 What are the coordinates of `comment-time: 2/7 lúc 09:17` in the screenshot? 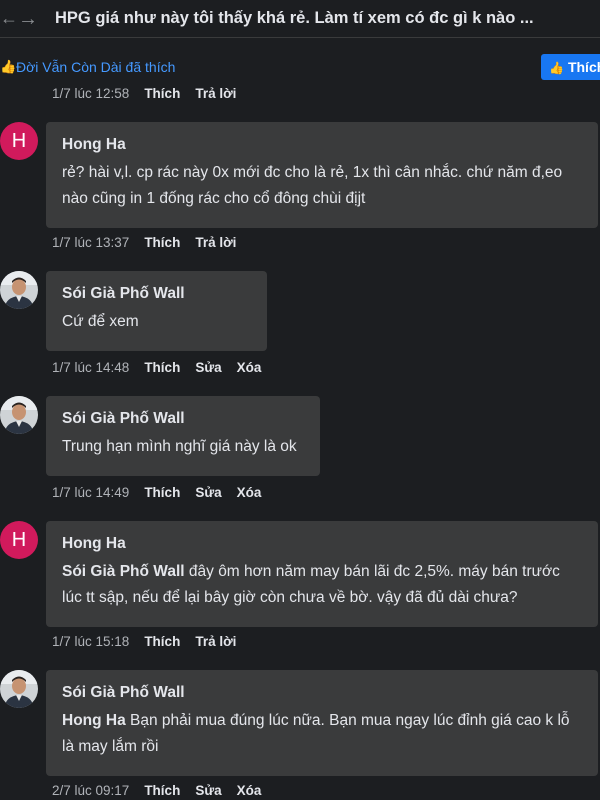 It's located at (90, 790).